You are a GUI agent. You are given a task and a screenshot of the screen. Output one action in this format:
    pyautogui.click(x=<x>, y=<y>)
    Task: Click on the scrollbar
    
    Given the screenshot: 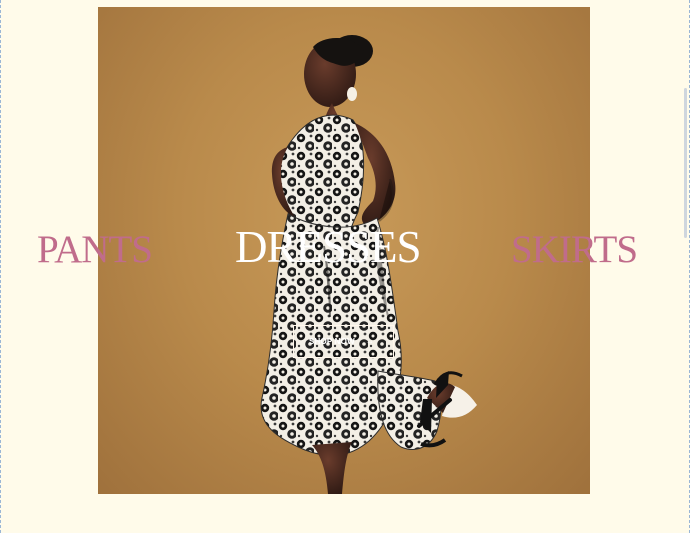 What is the action you would take?
    pyautogui.click(x=685, y=163)
    